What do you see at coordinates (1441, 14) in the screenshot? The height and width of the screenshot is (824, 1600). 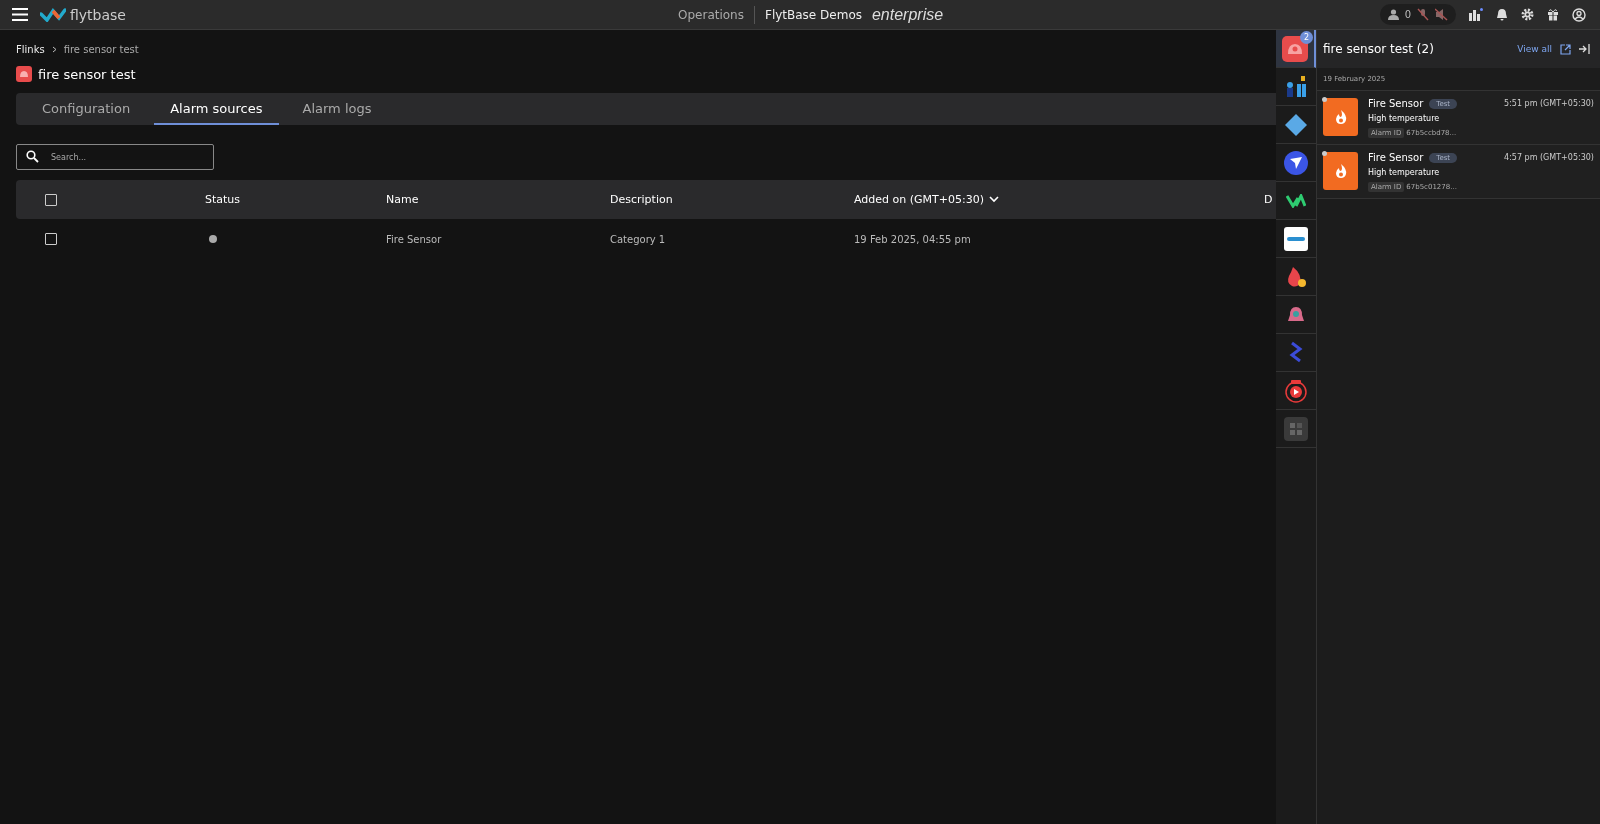 I see `muted-speaker-icon` at bounding box center [1441, 14].